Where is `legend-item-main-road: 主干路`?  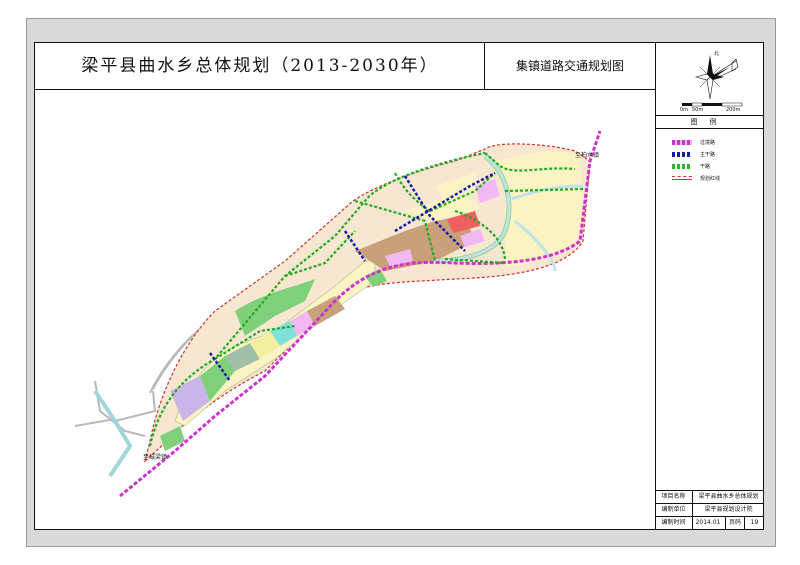 legend-item-main-road: 主干路 is located at coordinates (717, 155).